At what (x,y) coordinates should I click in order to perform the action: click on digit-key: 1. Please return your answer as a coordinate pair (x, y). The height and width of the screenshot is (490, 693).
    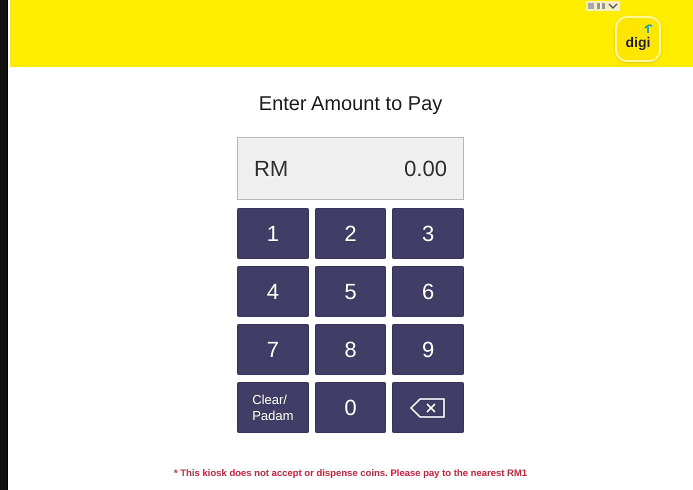
    Looking at the image, I should click on (273, 233).